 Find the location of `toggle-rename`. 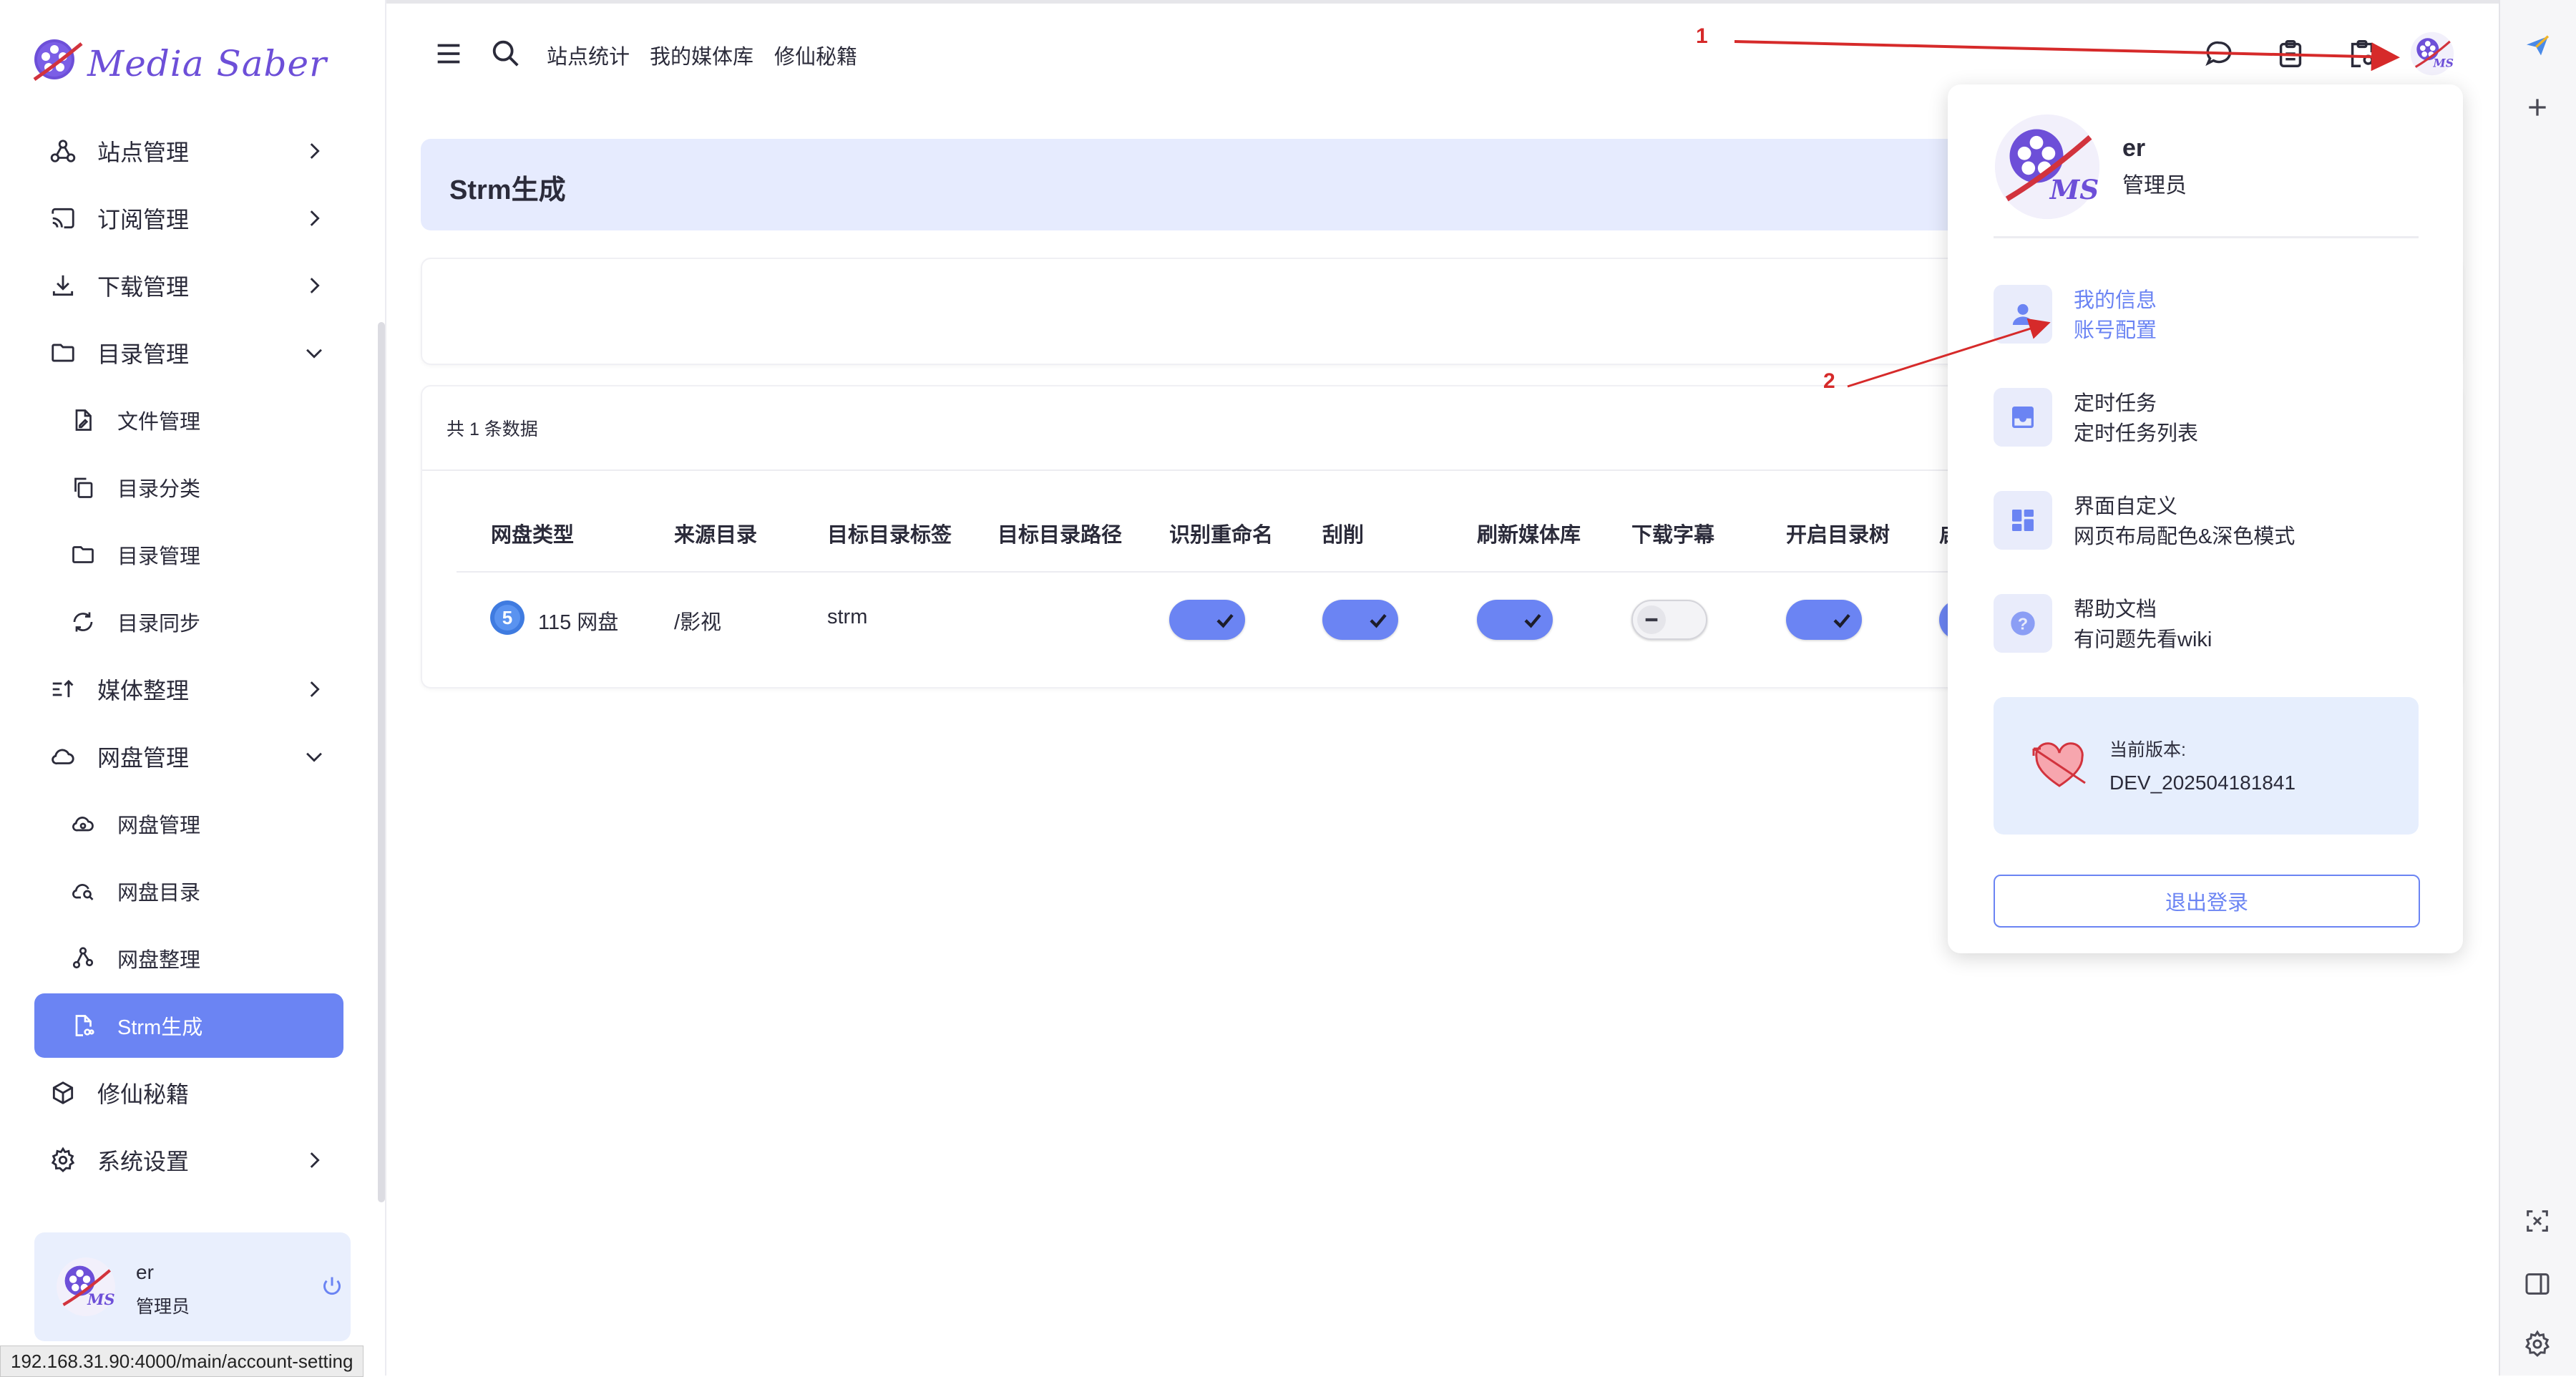

toggle-rename is located at coordinates (1207, 620).